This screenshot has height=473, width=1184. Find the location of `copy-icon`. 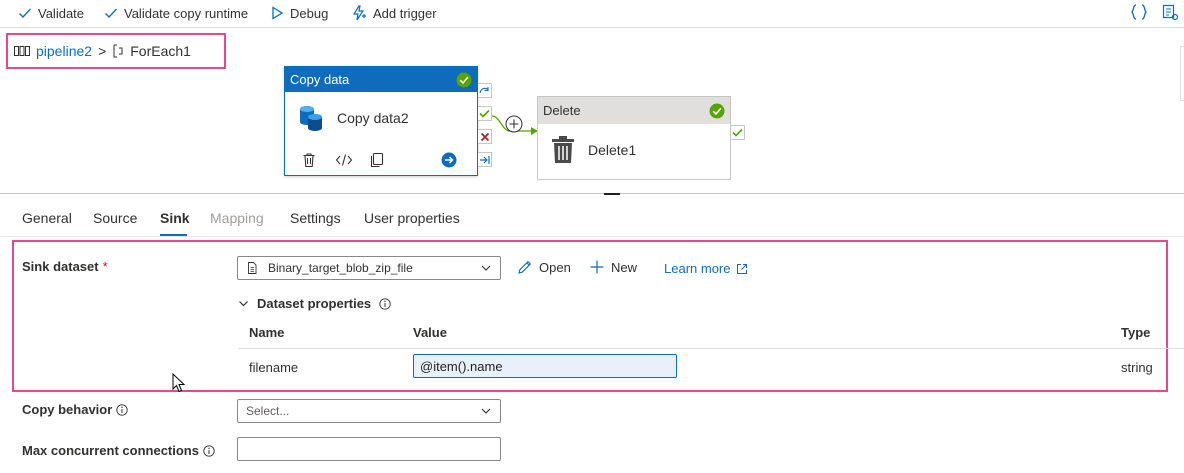

copy-icon is located at coordinates (377, 160).